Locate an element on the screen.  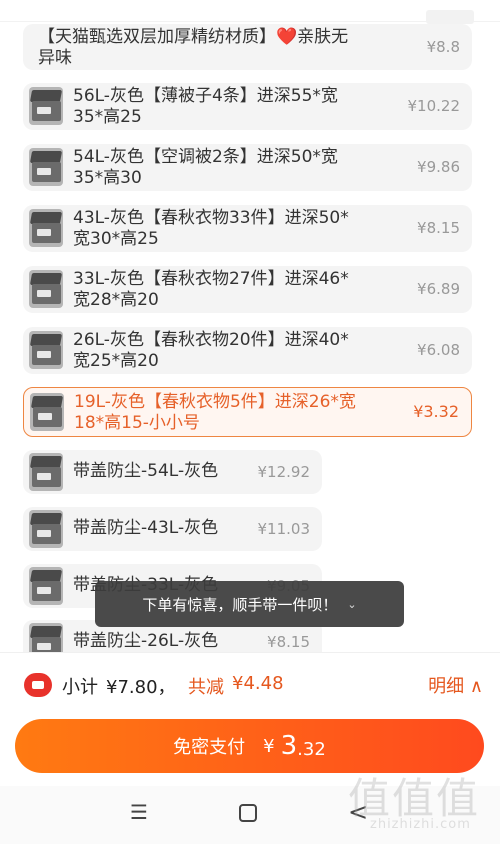
sku-option-name: 19L-灰色【春秋衣物5件】进深26*宽 18*高15-小小号 is located at coordinates (215, 412).